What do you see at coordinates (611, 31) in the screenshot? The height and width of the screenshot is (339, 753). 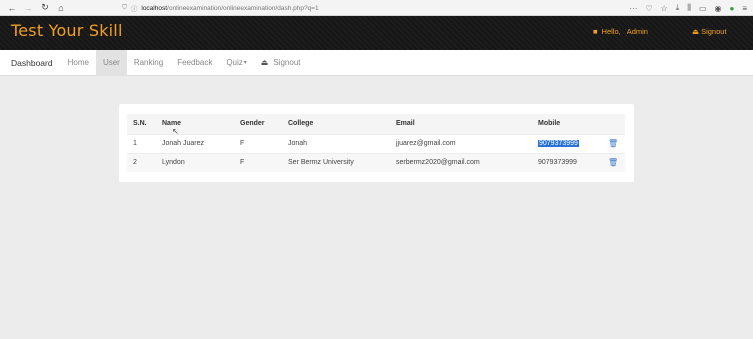 I see `greeting-text: Hello,` at bounding box center [611, 31].